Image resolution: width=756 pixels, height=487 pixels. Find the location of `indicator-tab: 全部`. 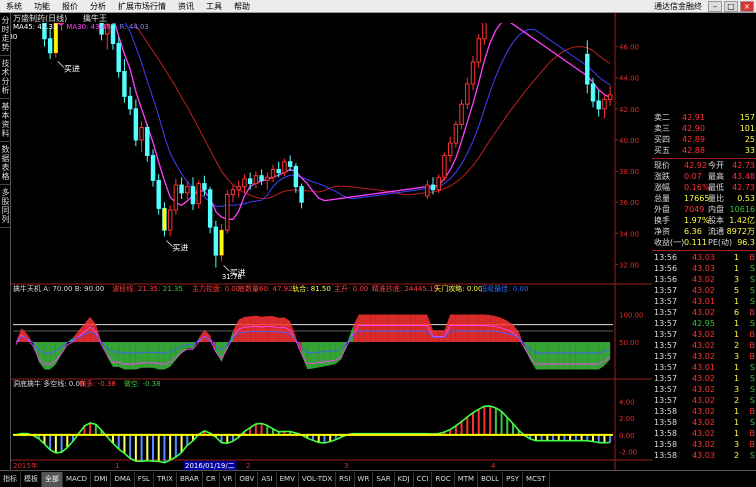

indicator-tab: 全部 is located at coordinates (52, 479).